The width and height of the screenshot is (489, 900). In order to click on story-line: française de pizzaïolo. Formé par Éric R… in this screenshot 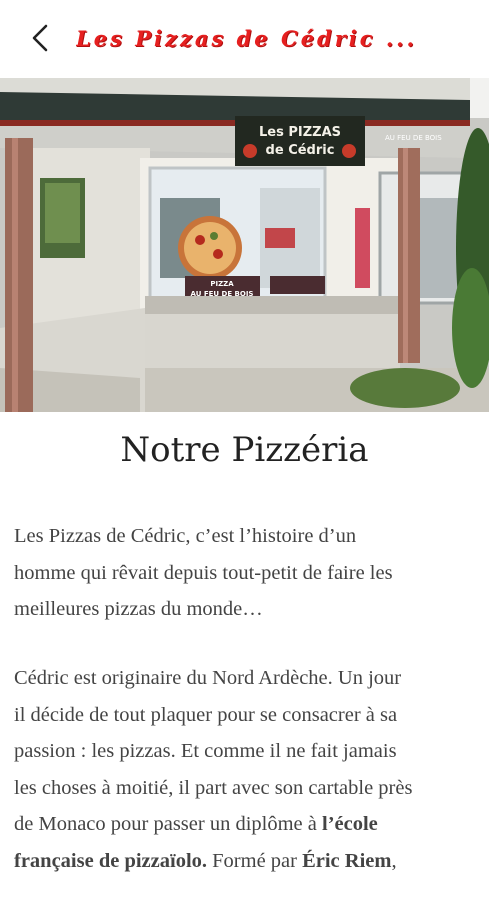, I will do `click(248, 861)`.